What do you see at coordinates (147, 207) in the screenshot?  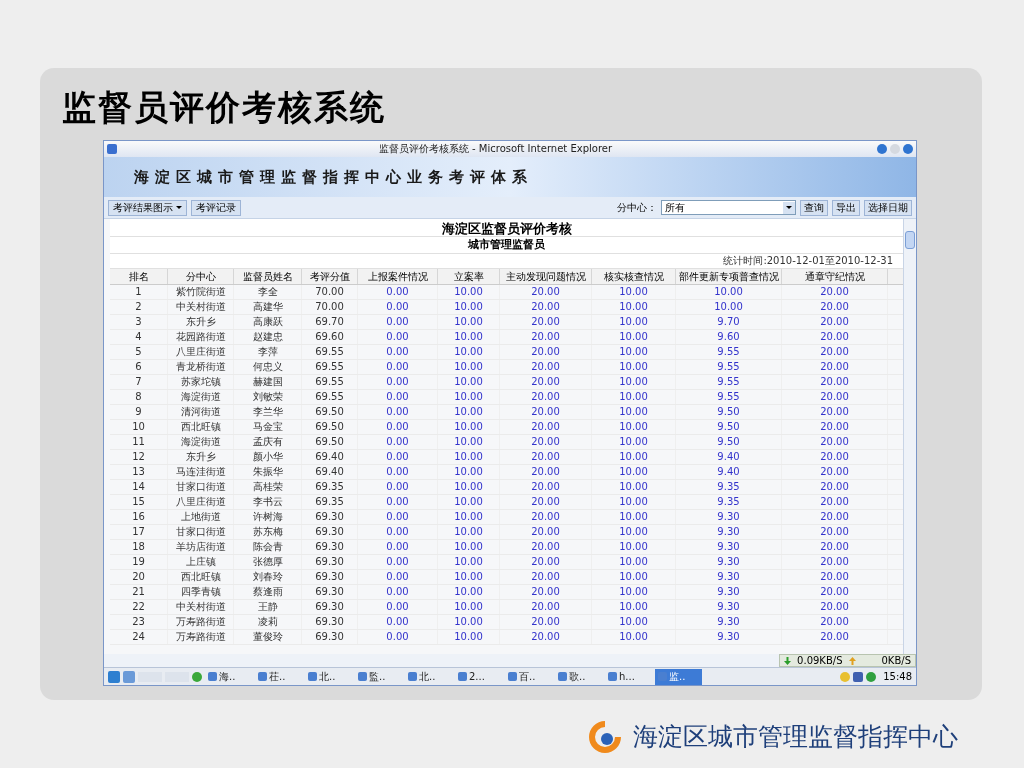 I see `toolbar-button: 考评结果图示` at bounding box center [147, 207].